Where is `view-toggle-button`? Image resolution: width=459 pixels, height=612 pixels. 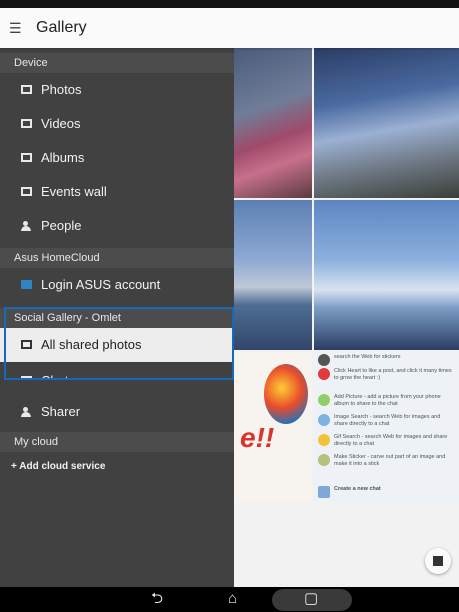 view-toggle-button is located at coordinates (438, 561).